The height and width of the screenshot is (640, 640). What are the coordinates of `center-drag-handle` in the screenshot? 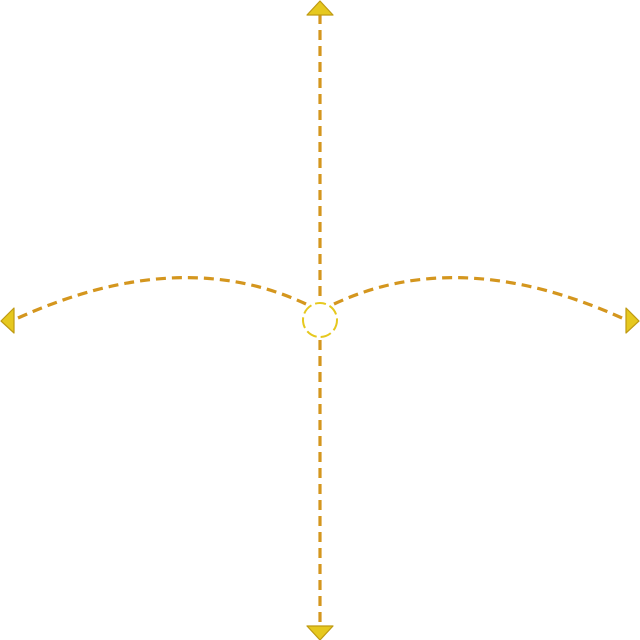 It's located at (320, 320).